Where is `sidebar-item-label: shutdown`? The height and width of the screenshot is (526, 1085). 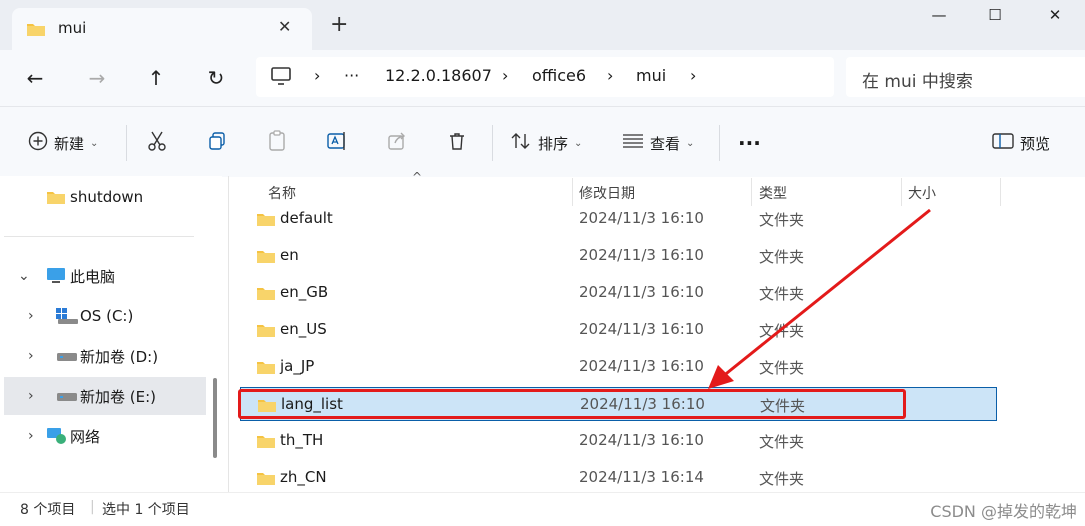
sidebar-item-label: shutdown is located at coordinates (107, 197).